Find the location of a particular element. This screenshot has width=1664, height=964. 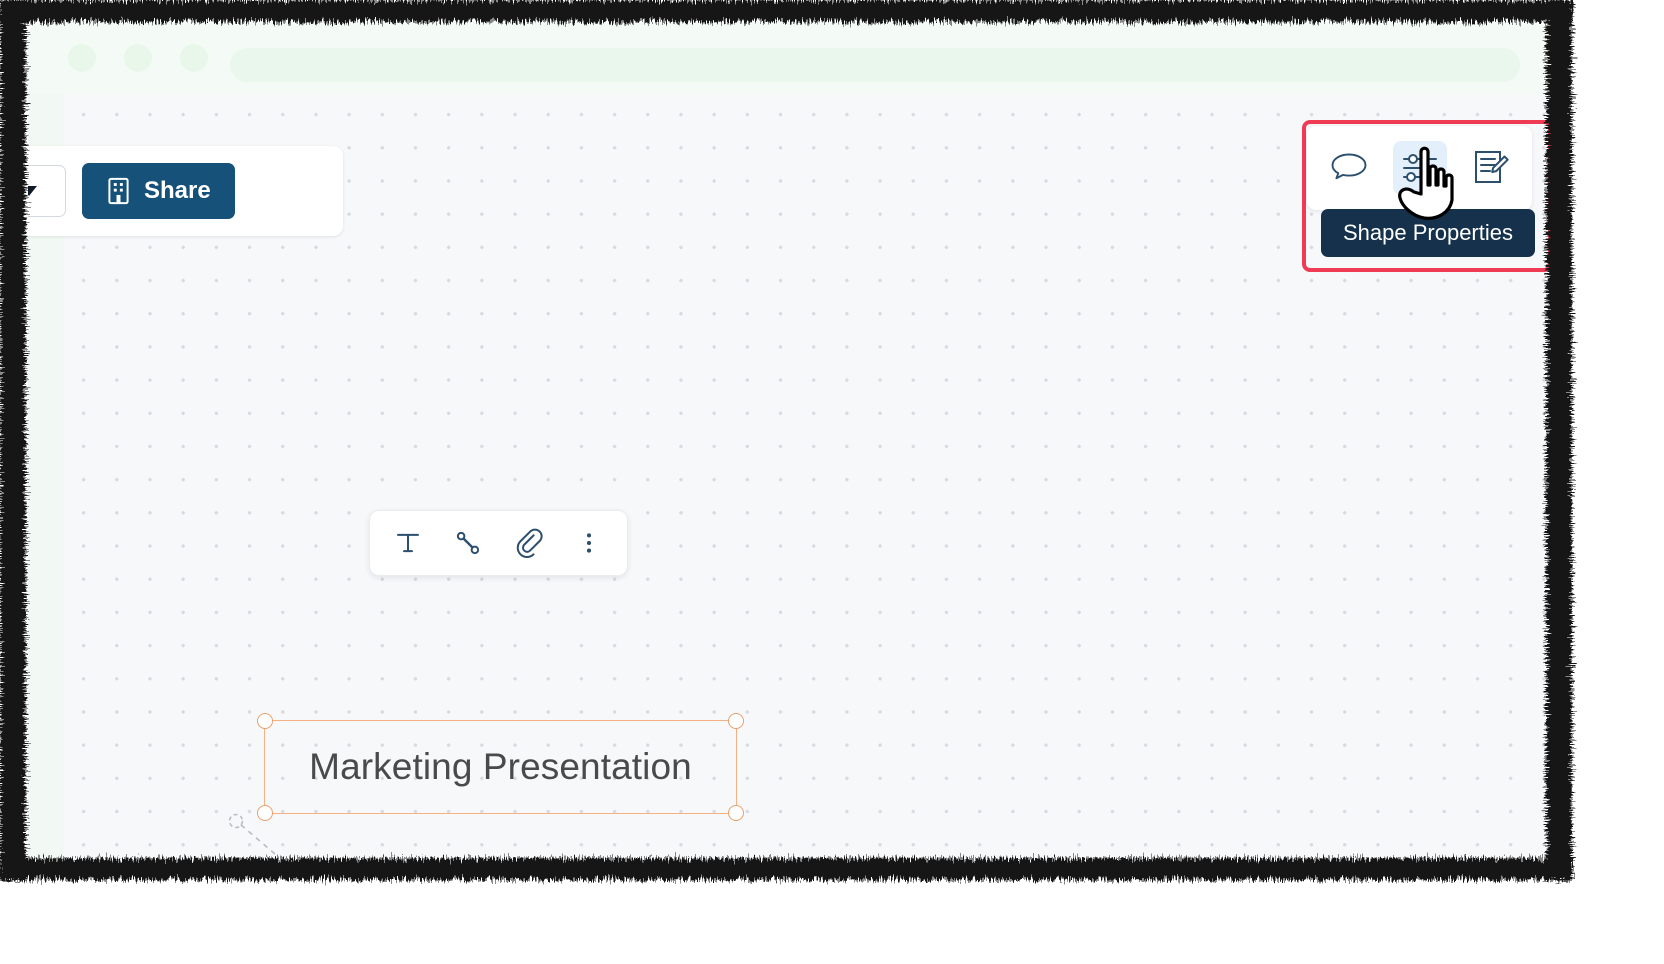

shape-text-label: Marketing Presentation is located at coordinates (500, 766).